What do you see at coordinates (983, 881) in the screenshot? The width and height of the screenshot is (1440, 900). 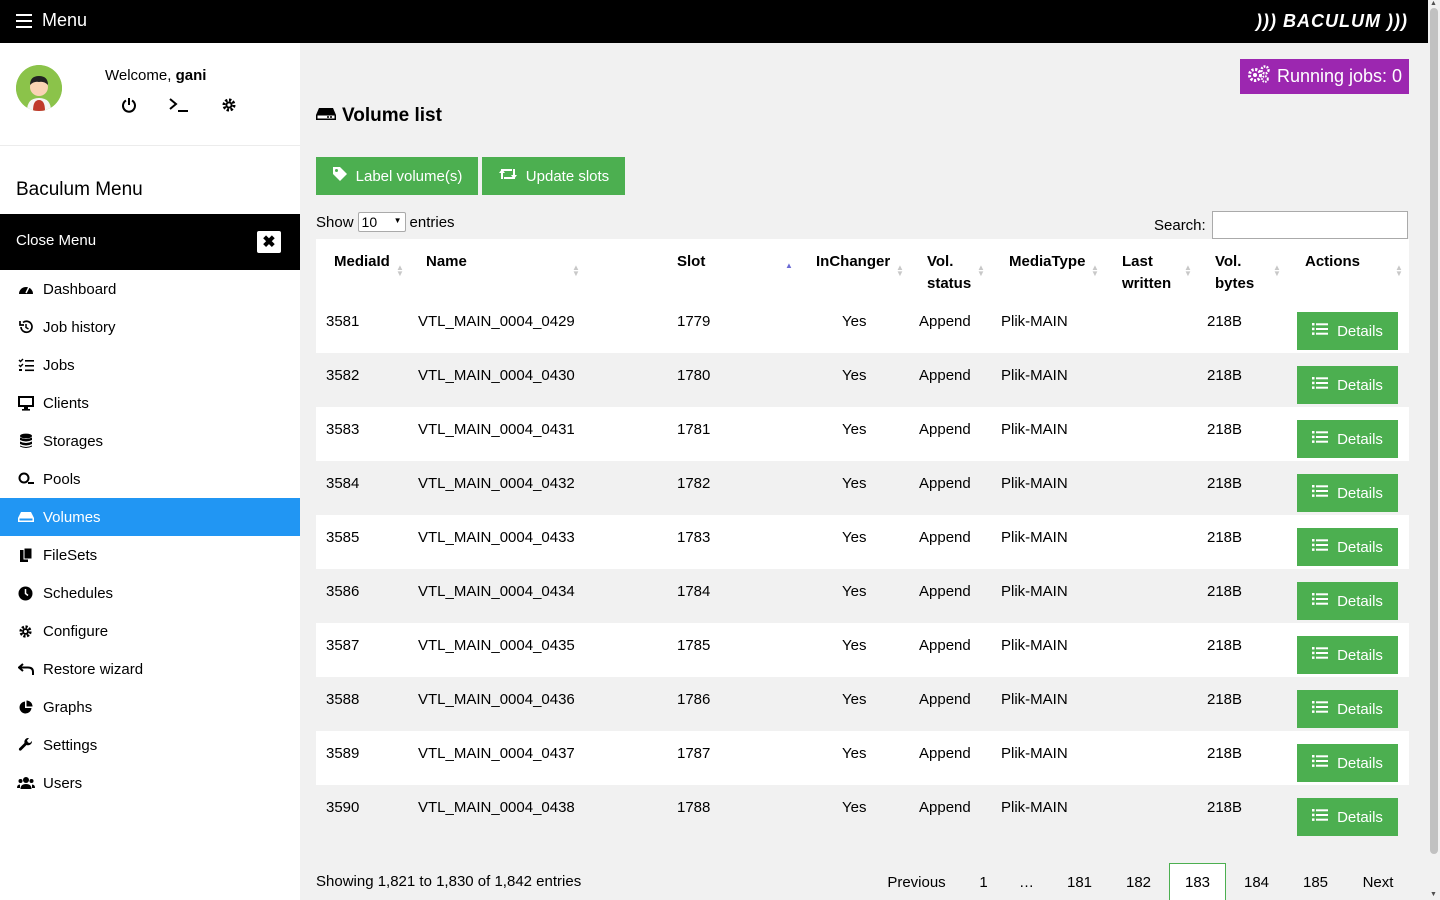 I see `page-1-button: 1` at bounding box center [983, 881].